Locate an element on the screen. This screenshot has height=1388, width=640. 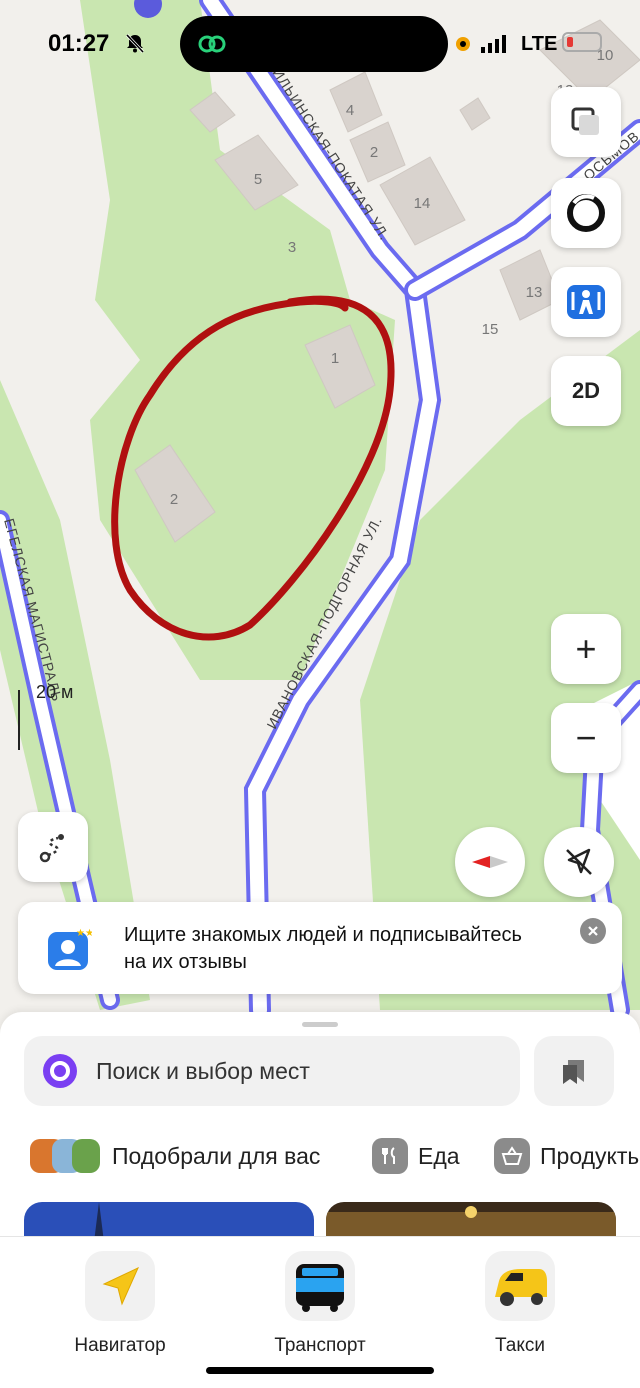
navigator-arrow-icon is located at coordinates (120, 1286).